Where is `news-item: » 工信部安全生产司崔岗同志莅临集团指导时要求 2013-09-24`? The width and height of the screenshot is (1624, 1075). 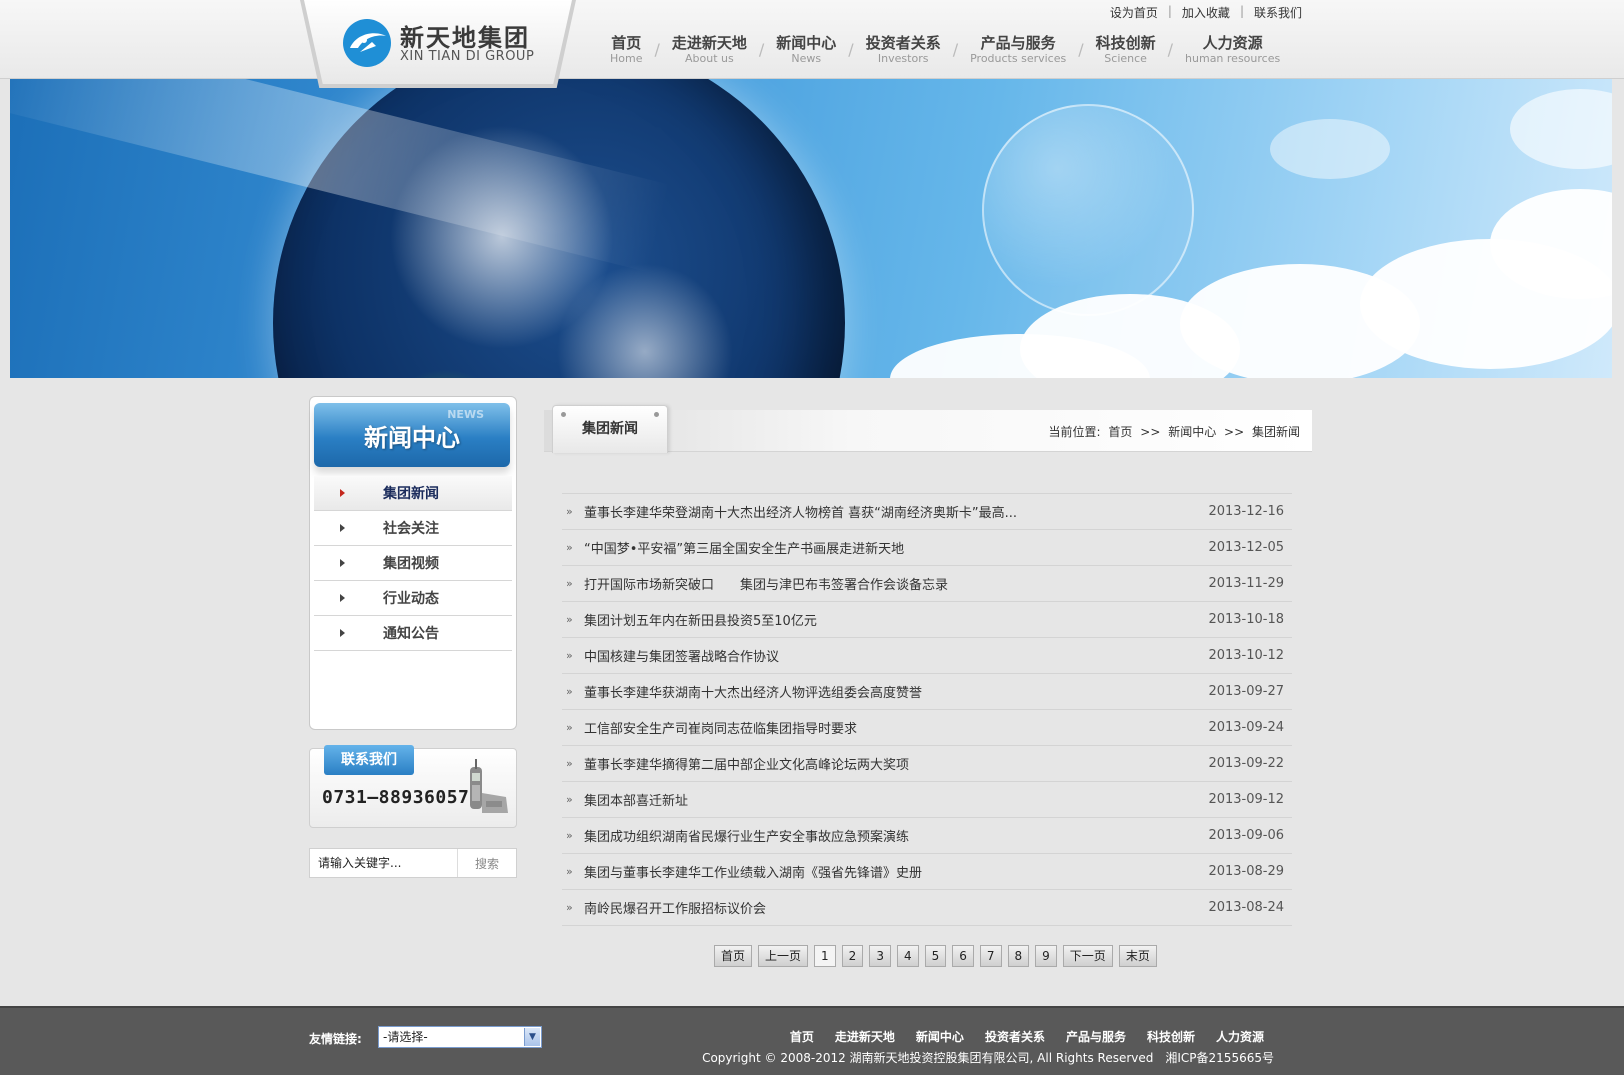 news-item: » 工信部安全生产司崔岗同志莅临集团指导时要求 2013-09-24 is located at coordinates (927, 728).